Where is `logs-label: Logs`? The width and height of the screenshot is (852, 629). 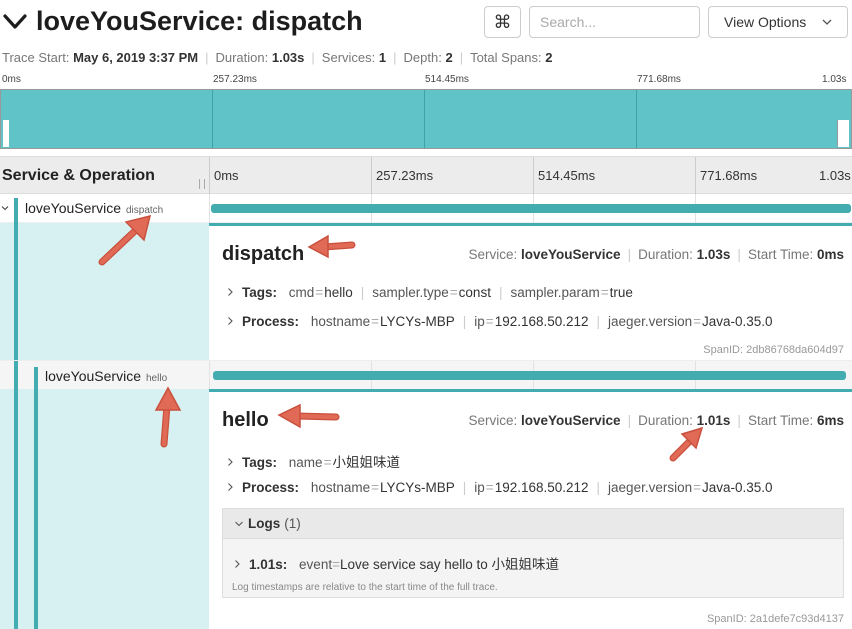
logs-label: Logs is located at coordinates (264, 523).